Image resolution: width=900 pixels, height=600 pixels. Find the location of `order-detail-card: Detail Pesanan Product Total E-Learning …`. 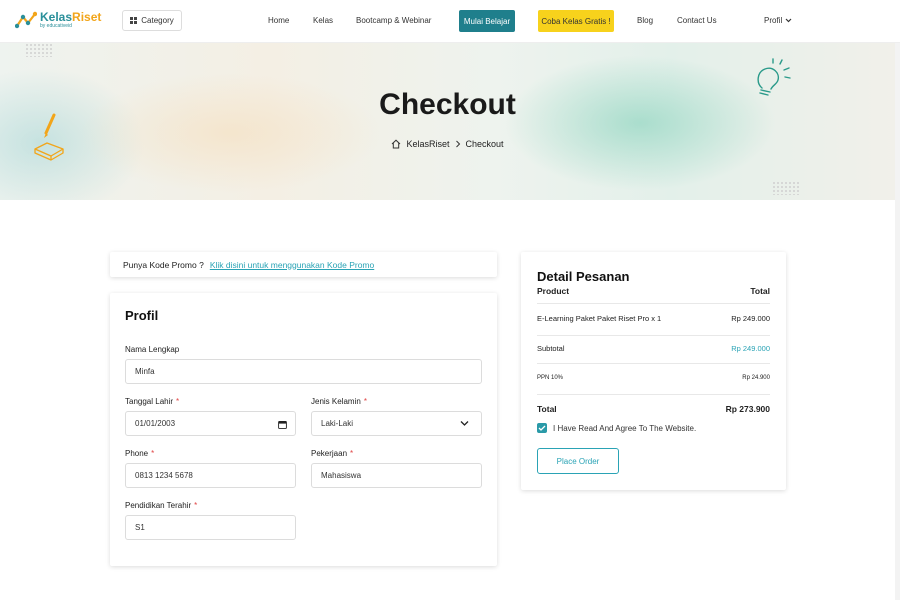

order-detail-card: Detail Pesanan Product Total E-Learning … is located at coordinates (653, 371).